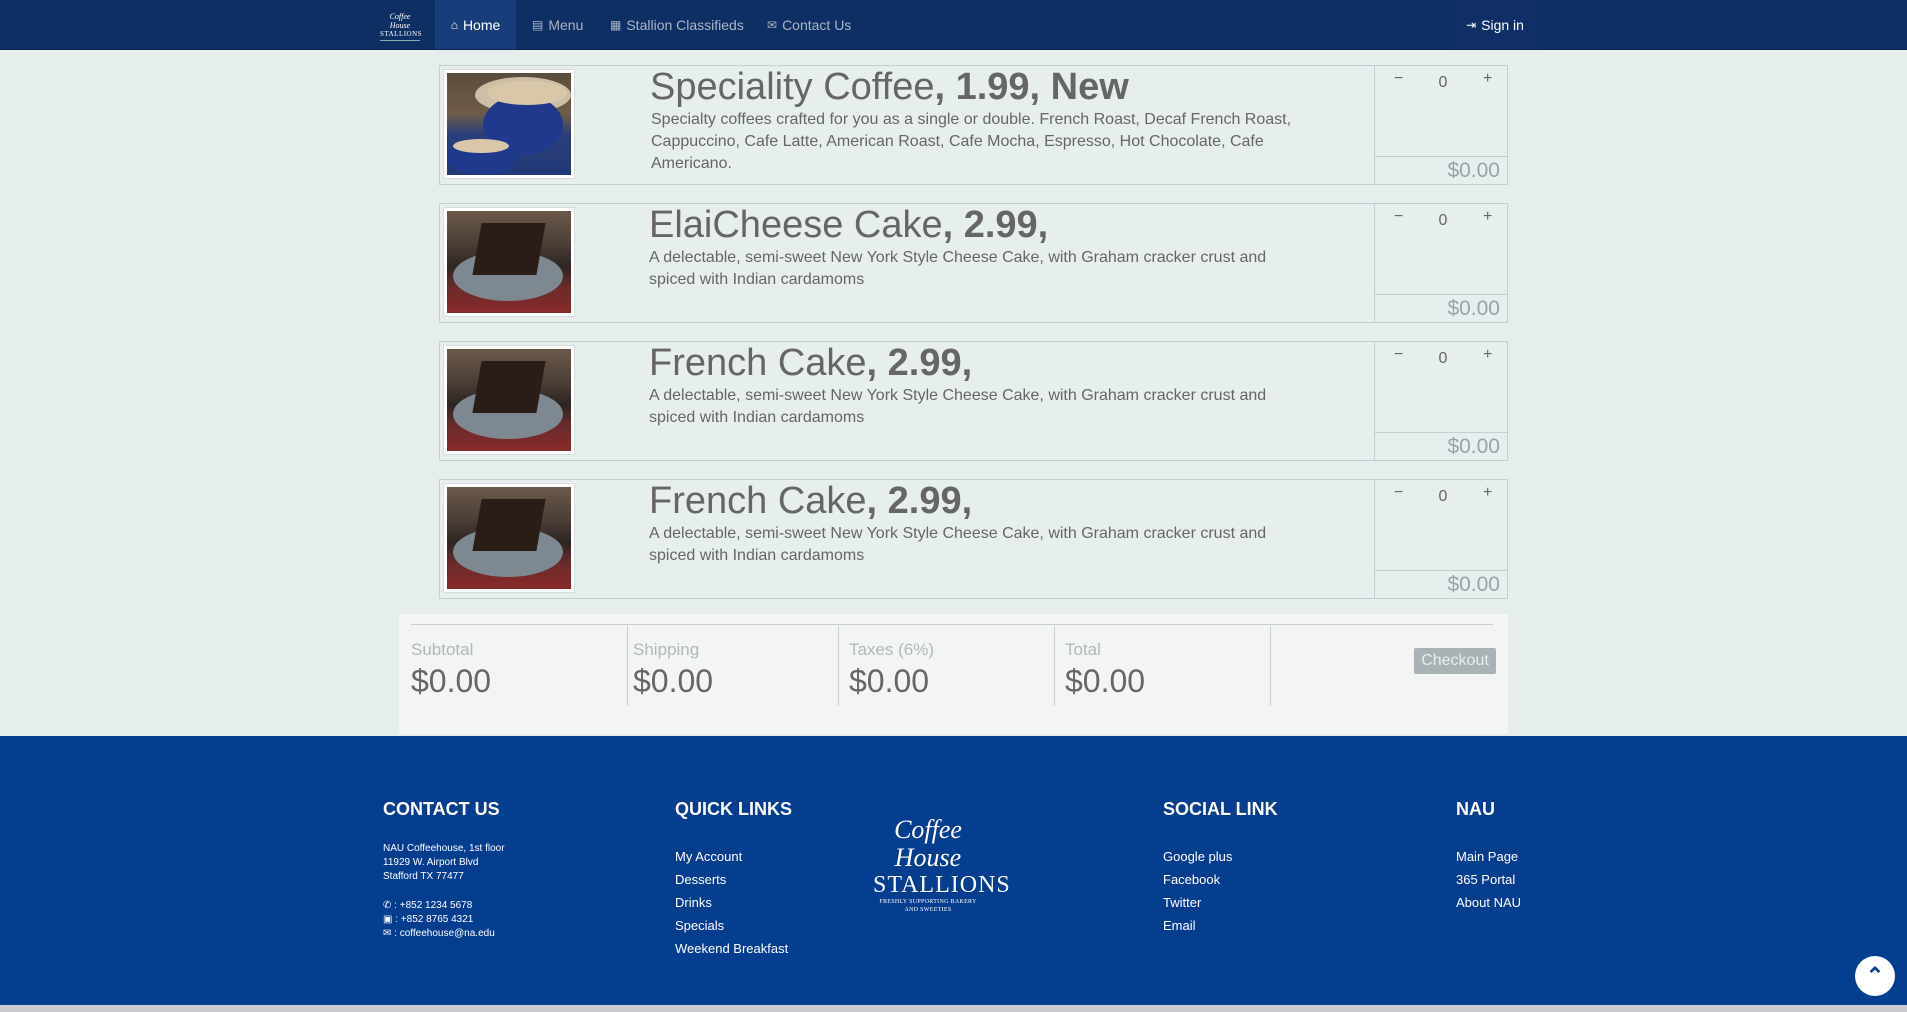  What do you see at coordinates (1197, 879) in the screenshot?
I see `footer-link-facebook: Facebook` at bounding box center [1197, 879].